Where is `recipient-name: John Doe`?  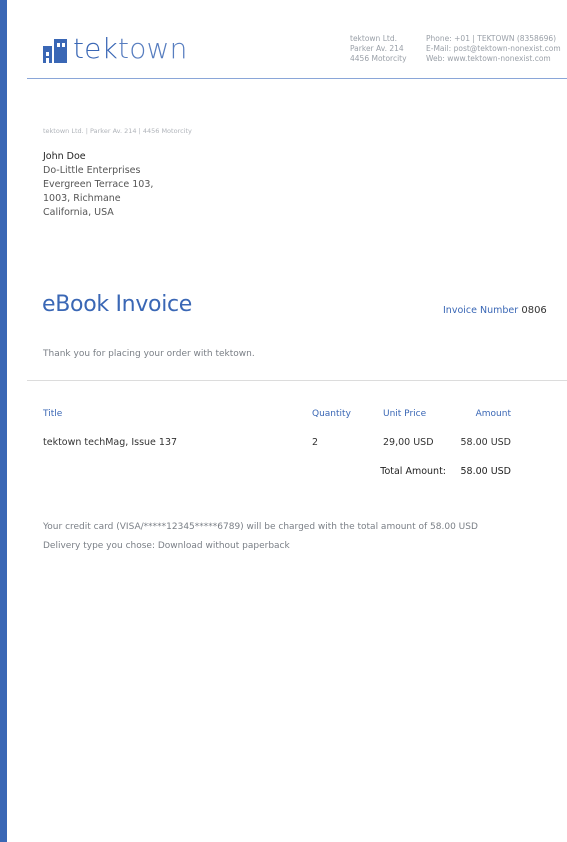 recipient-name: John Doe is located at coordinates (64, 156).